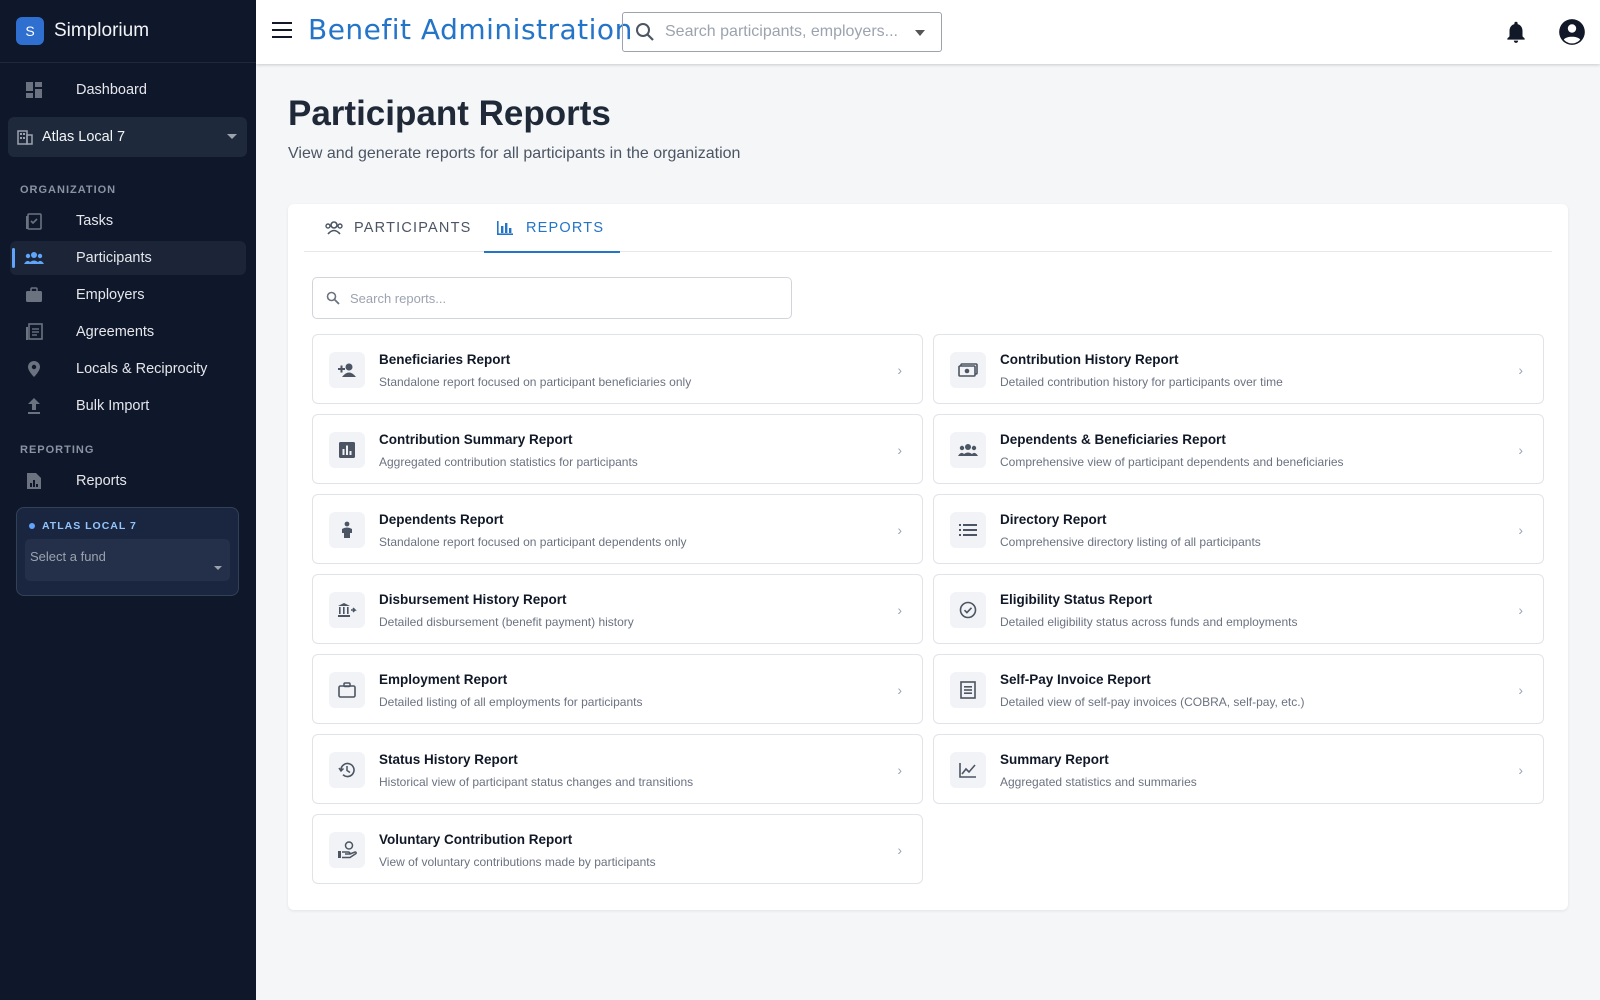 The image size is (1600, 1000). What do you see at coordinates (476, 439) in the screenshot?
I see `report-title: Contribution Summary Report` at bounding box center [476, 439].